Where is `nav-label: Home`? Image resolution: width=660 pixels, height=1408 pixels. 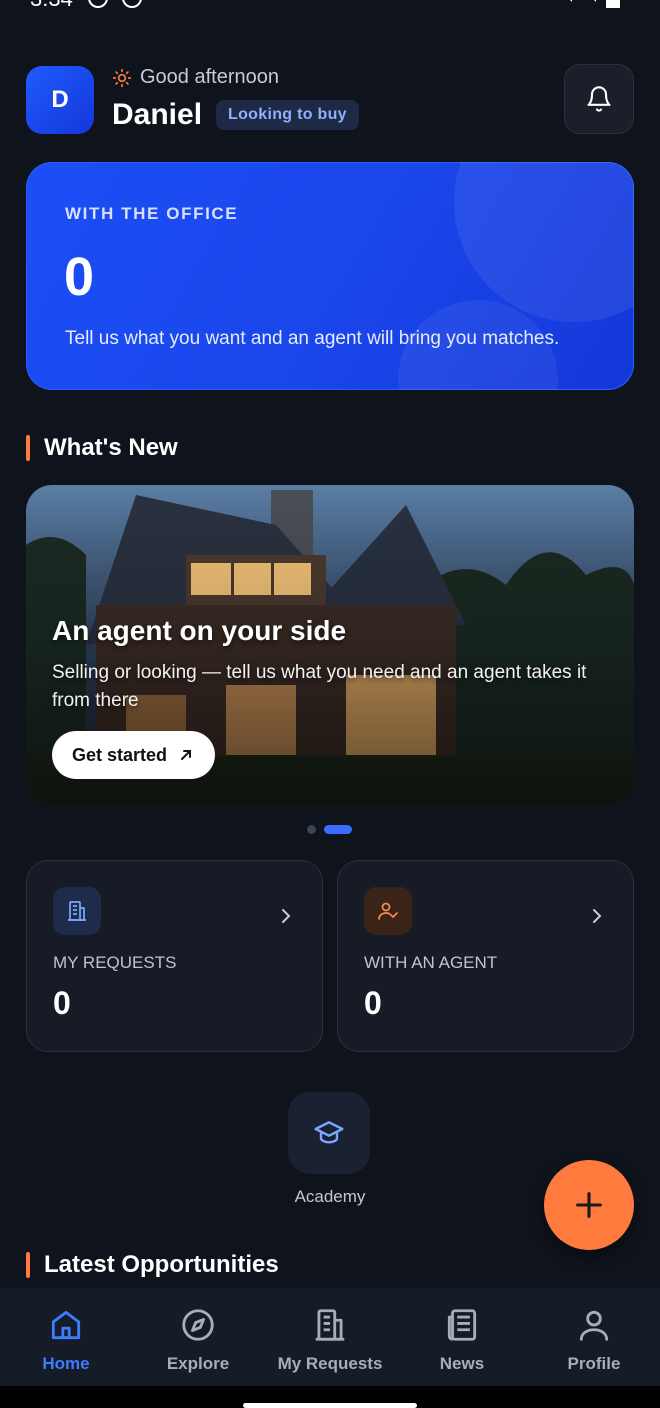 nav-label: Home is located at coordinates (66, 1363).